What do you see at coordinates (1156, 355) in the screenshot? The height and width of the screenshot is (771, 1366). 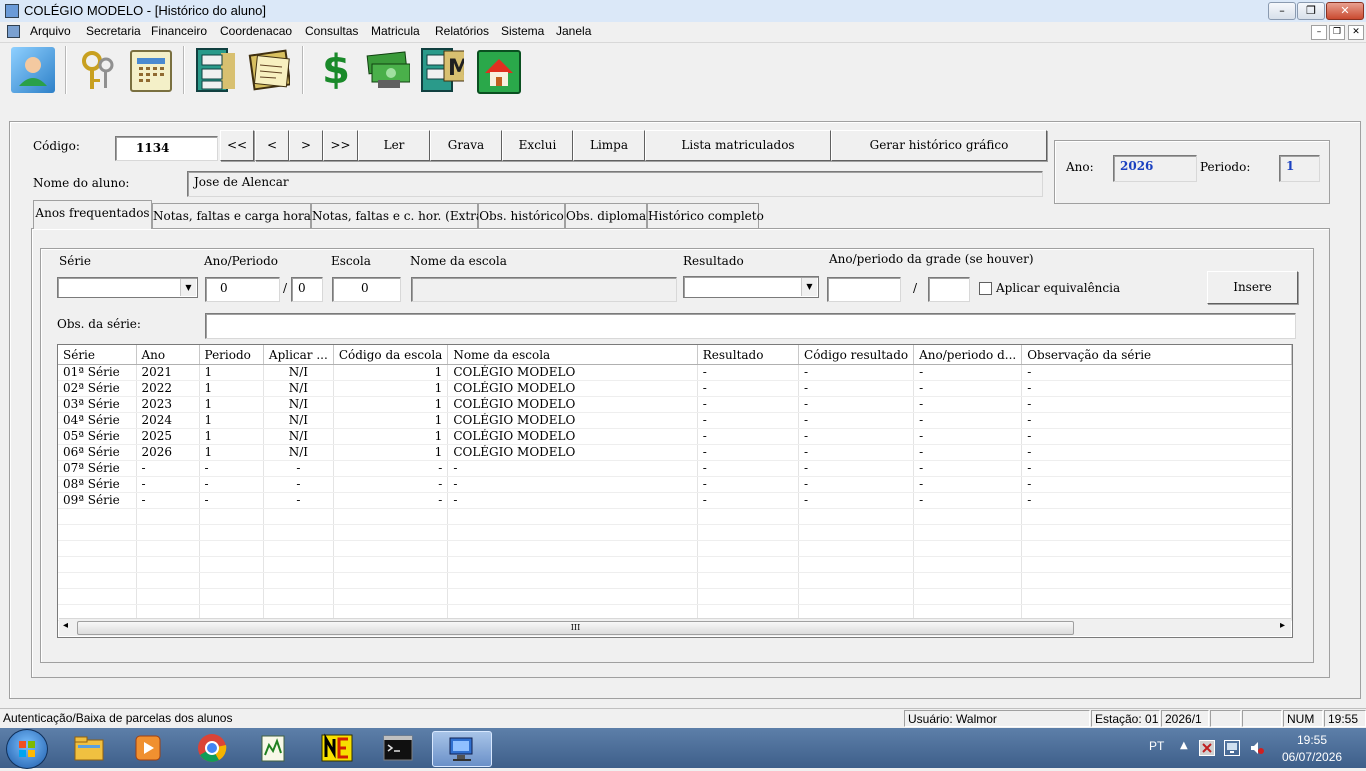 I see `grid-column-header: Observação da série` at bounding box center [1156, 355].